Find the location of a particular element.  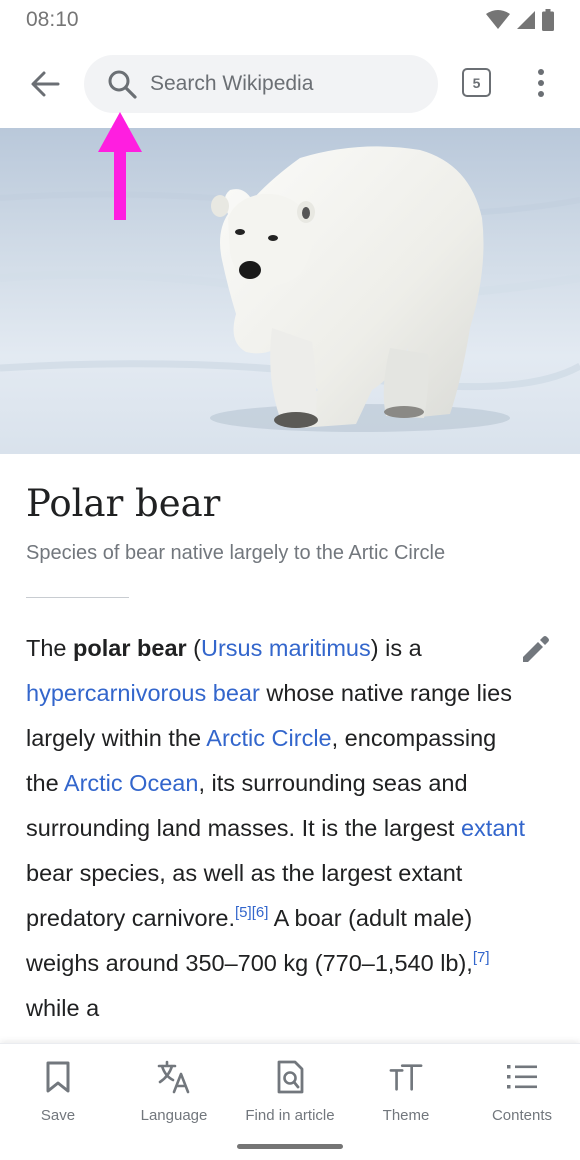

status-time: 08:10 is located at coordinates (52, 19).